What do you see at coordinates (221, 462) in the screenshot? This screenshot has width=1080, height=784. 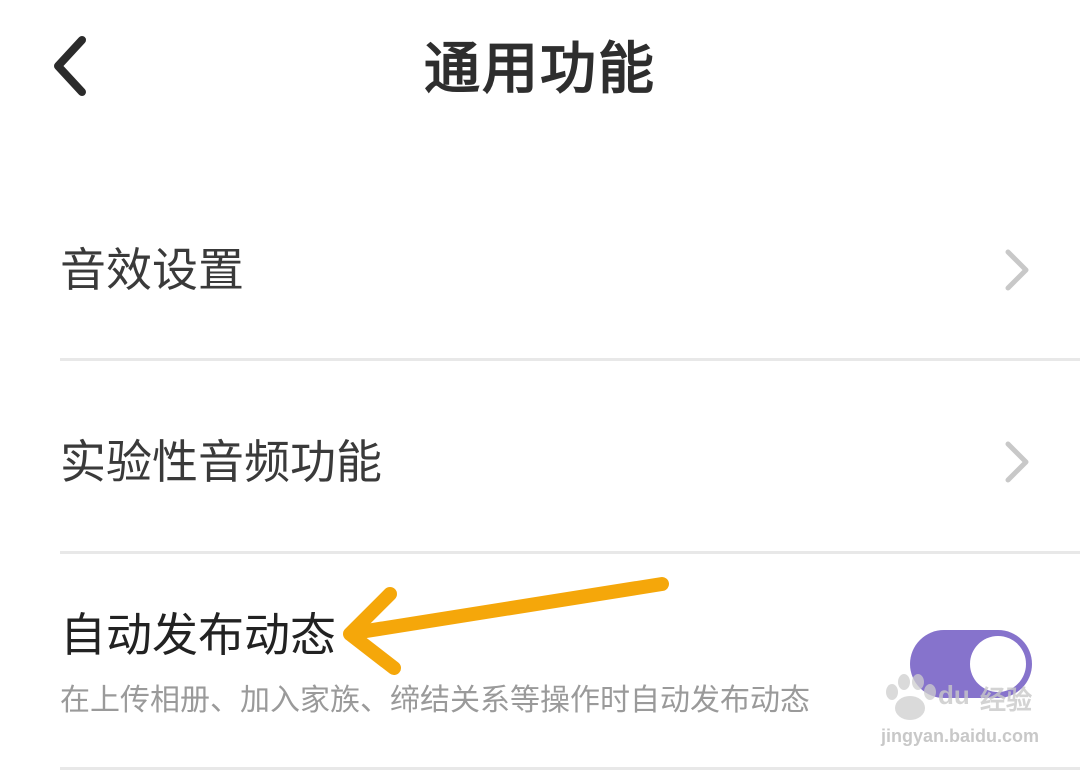 I see `settings-item-label: 实验性音频功能` at bounding box center [221, 462].